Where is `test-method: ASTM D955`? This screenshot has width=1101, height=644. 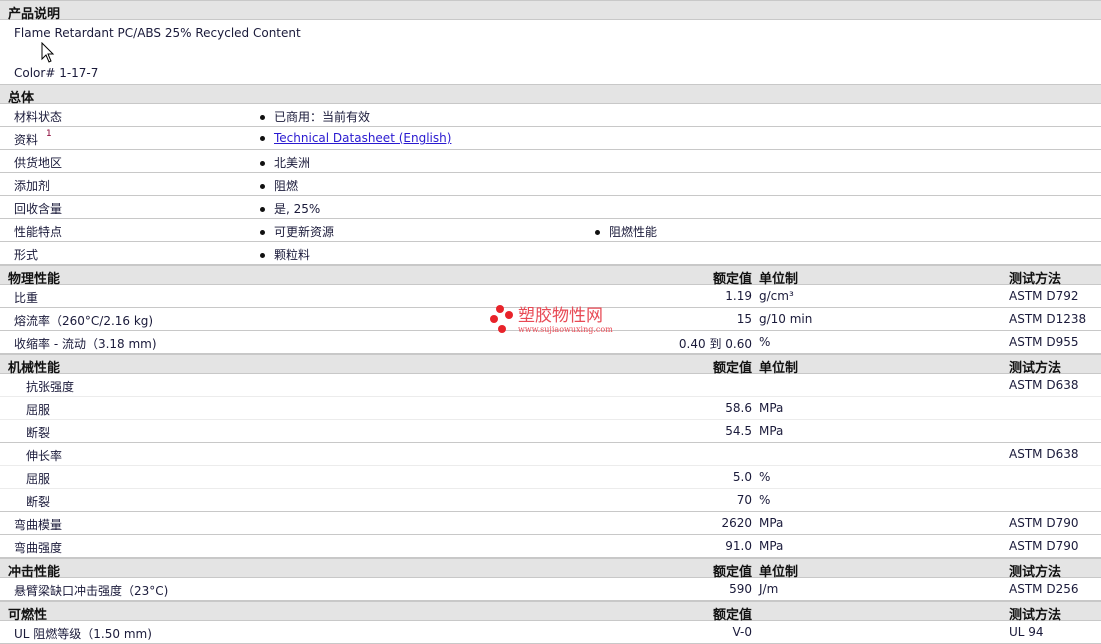
test-method: ASTM D955 is located at coordinates (1044, 342).